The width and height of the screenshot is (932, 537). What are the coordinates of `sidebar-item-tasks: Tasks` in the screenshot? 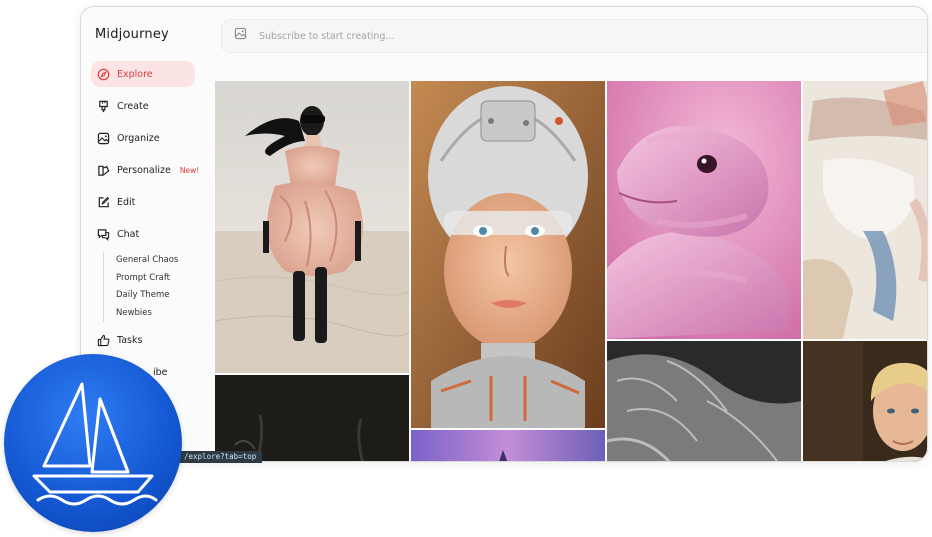 It's located at (143, 340).